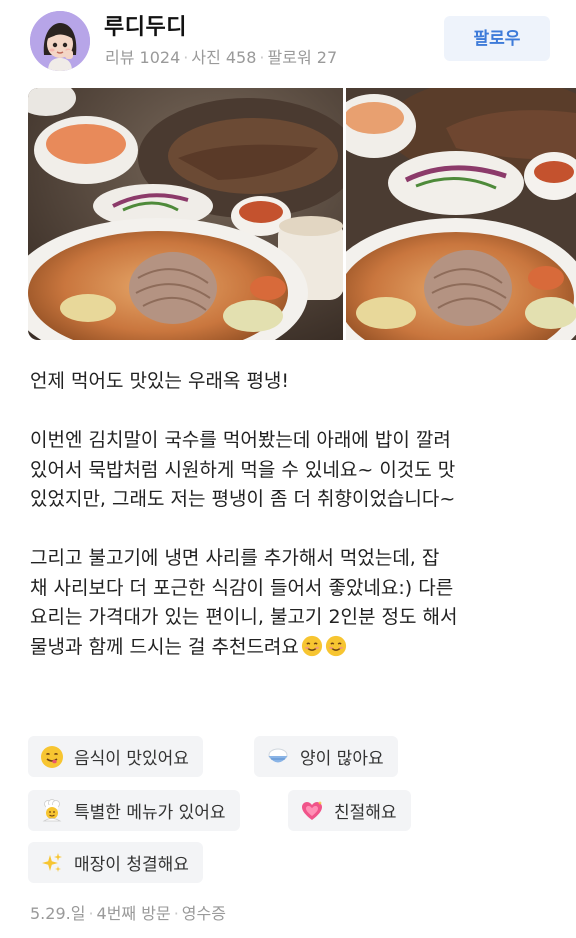 Image resolution: width=576 pixels, height=938 pixels. I want to click on photo-count: 사진 458, so click(224, 57).